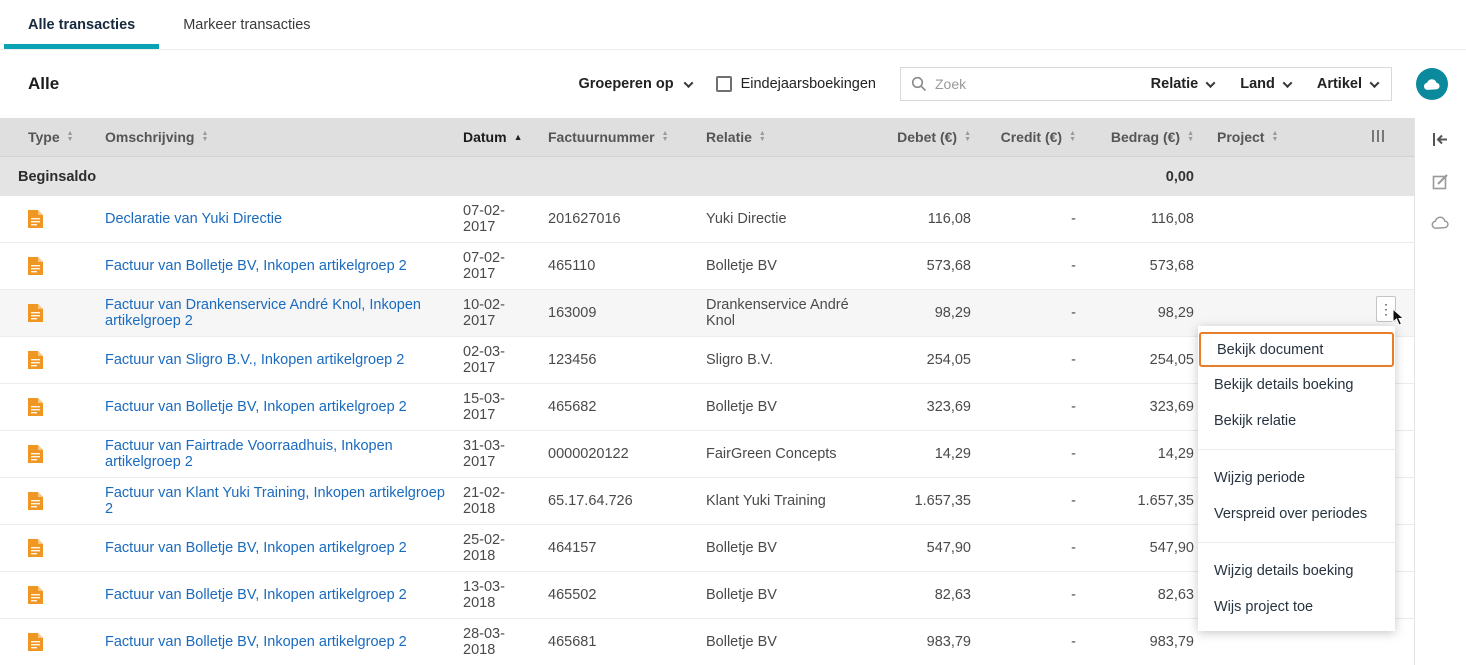 The height and width of the screenshot is (665, 1466). What do you see at coordinates (1296, 385) in the screenshot?
I see `menu-item-bekijk-details-boeking: Bekijk details boeking` at bounding box center [1296, 385].